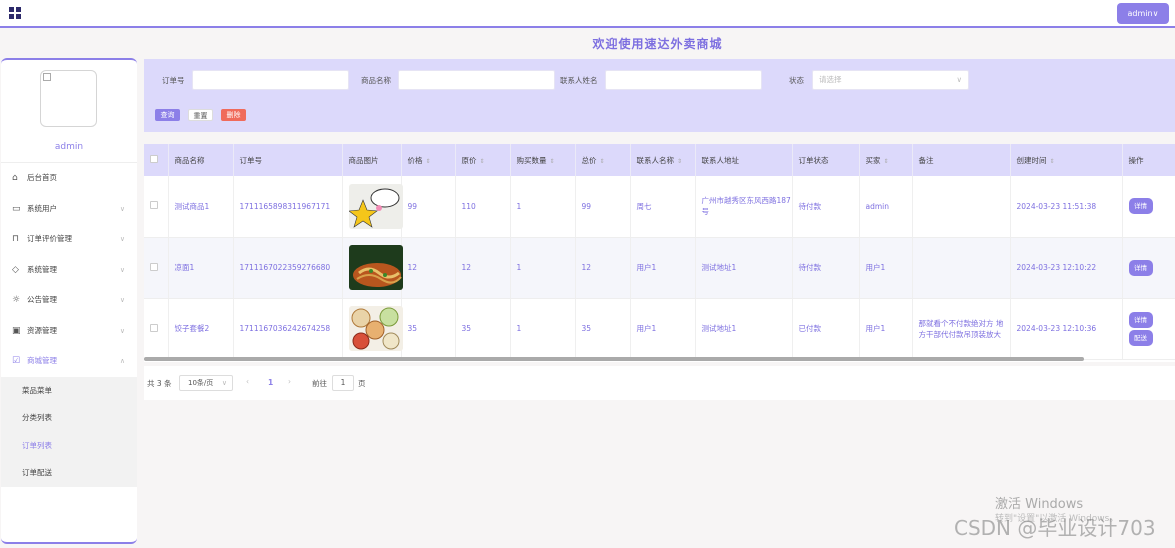 The height and width of the screenshot is (548, 1175). What do you see at coordinates (830, 79) in the screenshot?
I see `status-select-placeholder: 请选择` at bounding box center [830, 79].